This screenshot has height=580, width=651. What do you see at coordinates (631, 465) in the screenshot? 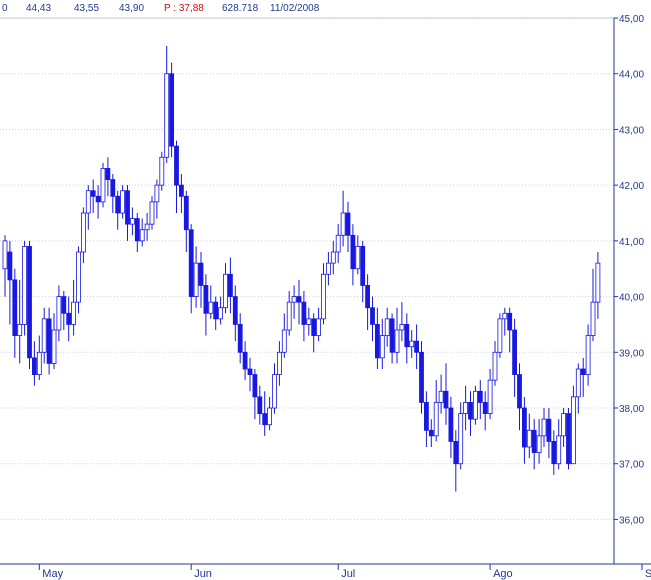
I see `y-tick-label: 37,00` at bounding box center [631, 465].